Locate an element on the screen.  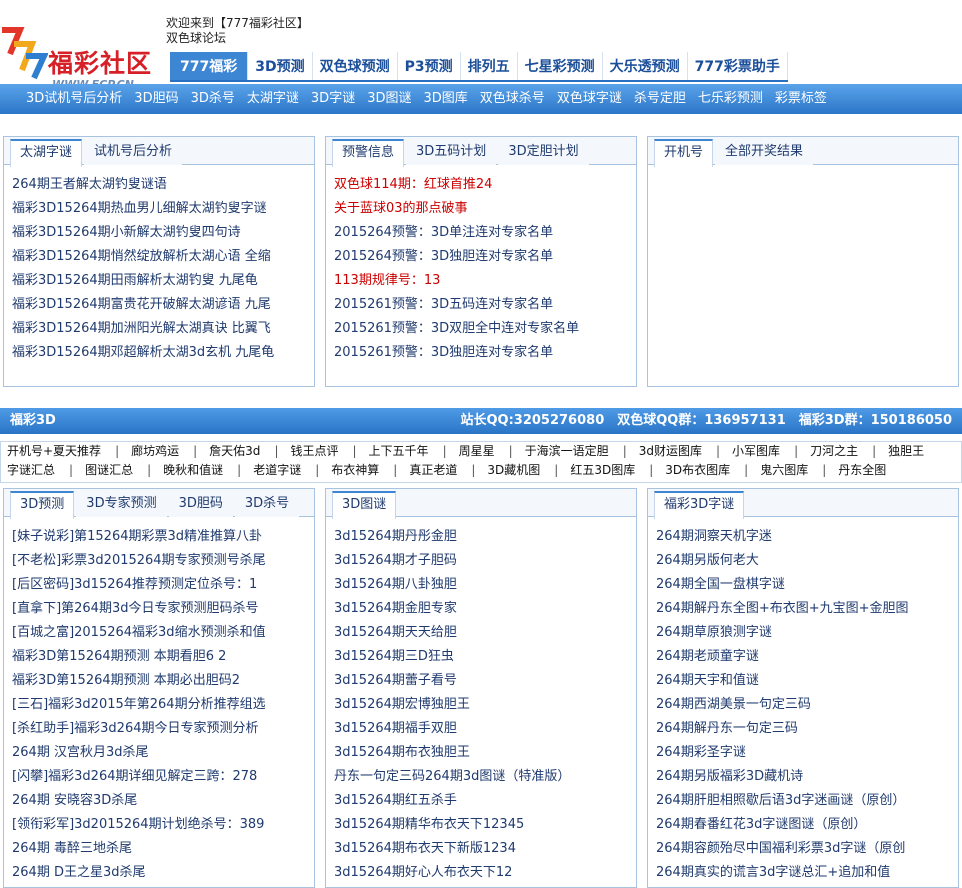
sub-nav-item: 双色球字谜 is located at coordinates (589, 99).